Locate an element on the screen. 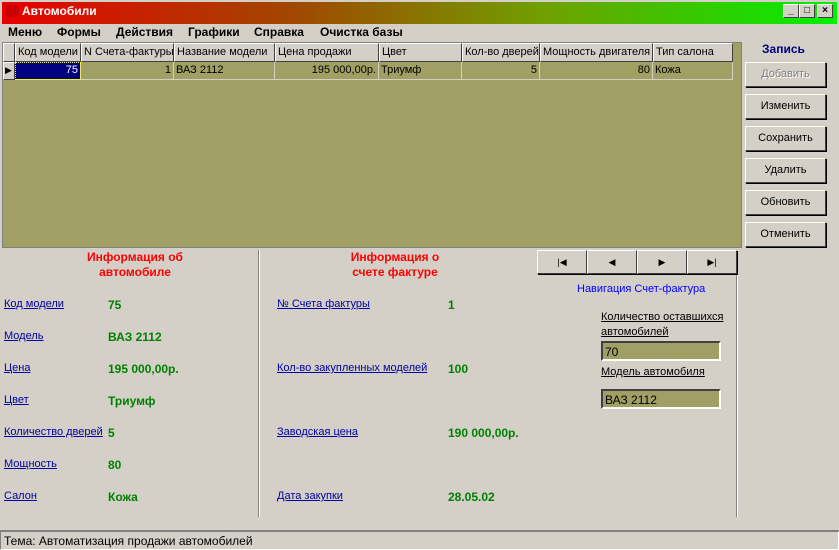  table-cell: 195 000,00р. is located at coordinates (327, 71).